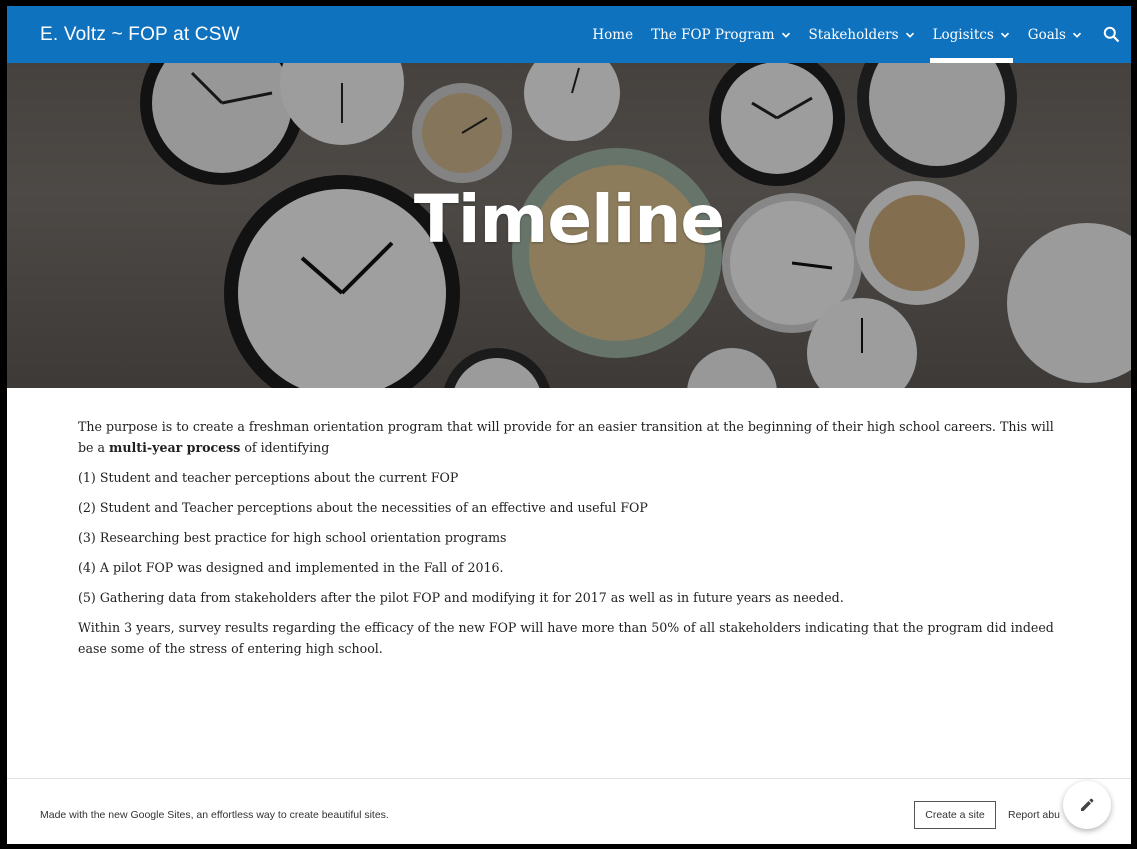  What do you see at coordinates (285, 447) in the screenshot?
I see `intro-text-end: of identifying` at bounding box center [285, 447].